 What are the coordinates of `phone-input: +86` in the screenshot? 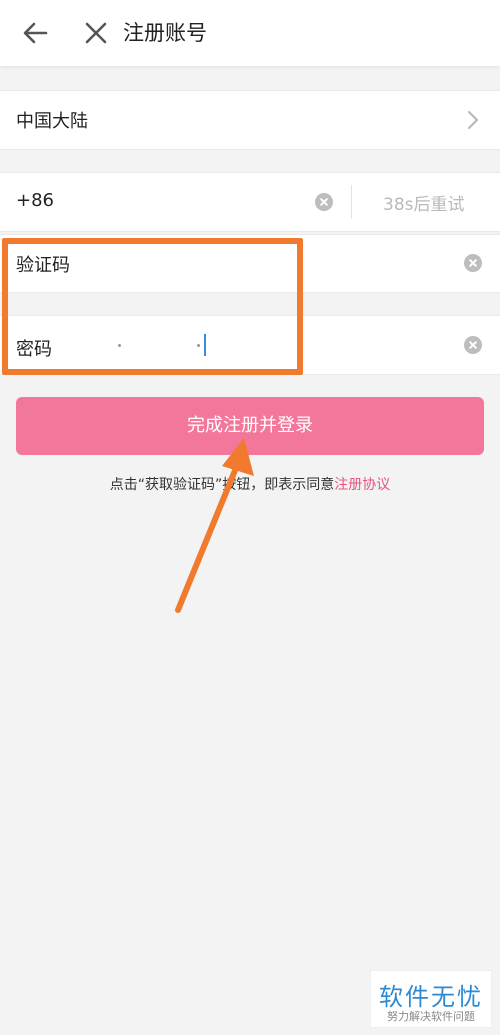 It's located at (35, 200).